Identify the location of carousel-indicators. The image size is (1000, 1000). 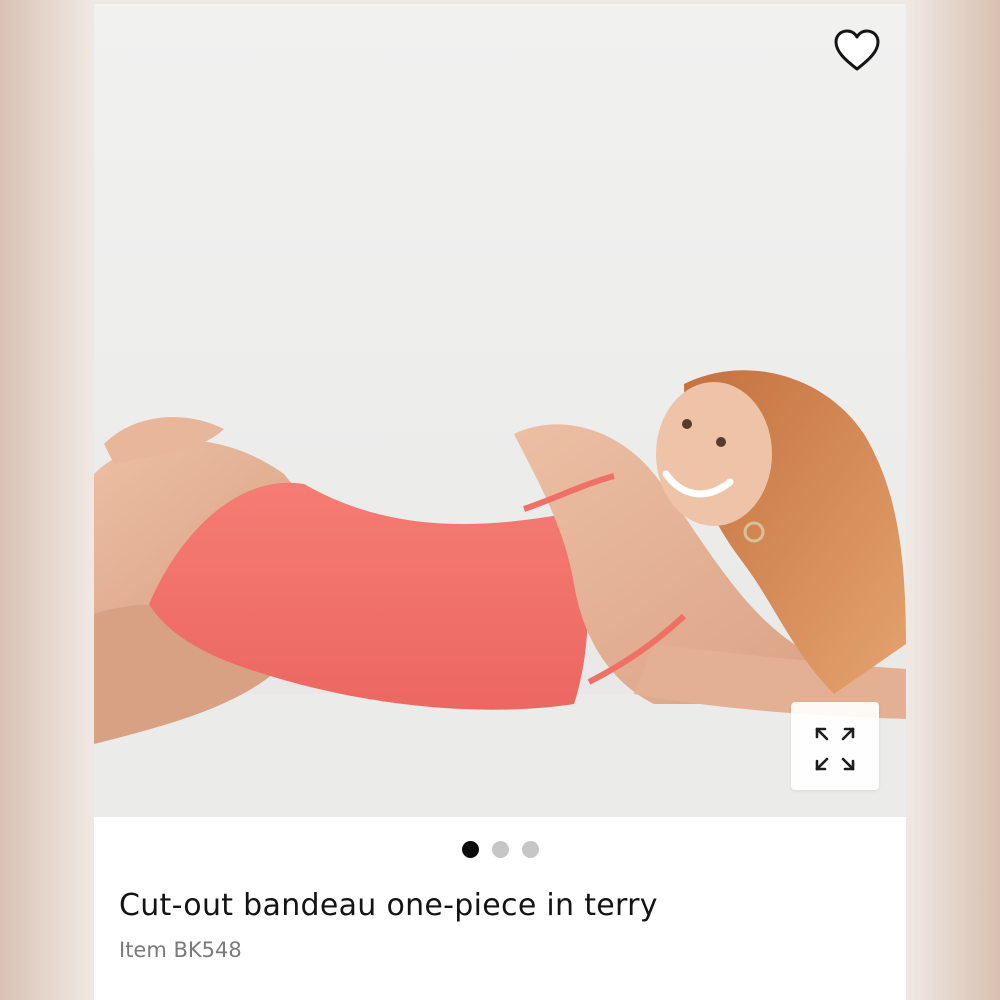
(500, 849).